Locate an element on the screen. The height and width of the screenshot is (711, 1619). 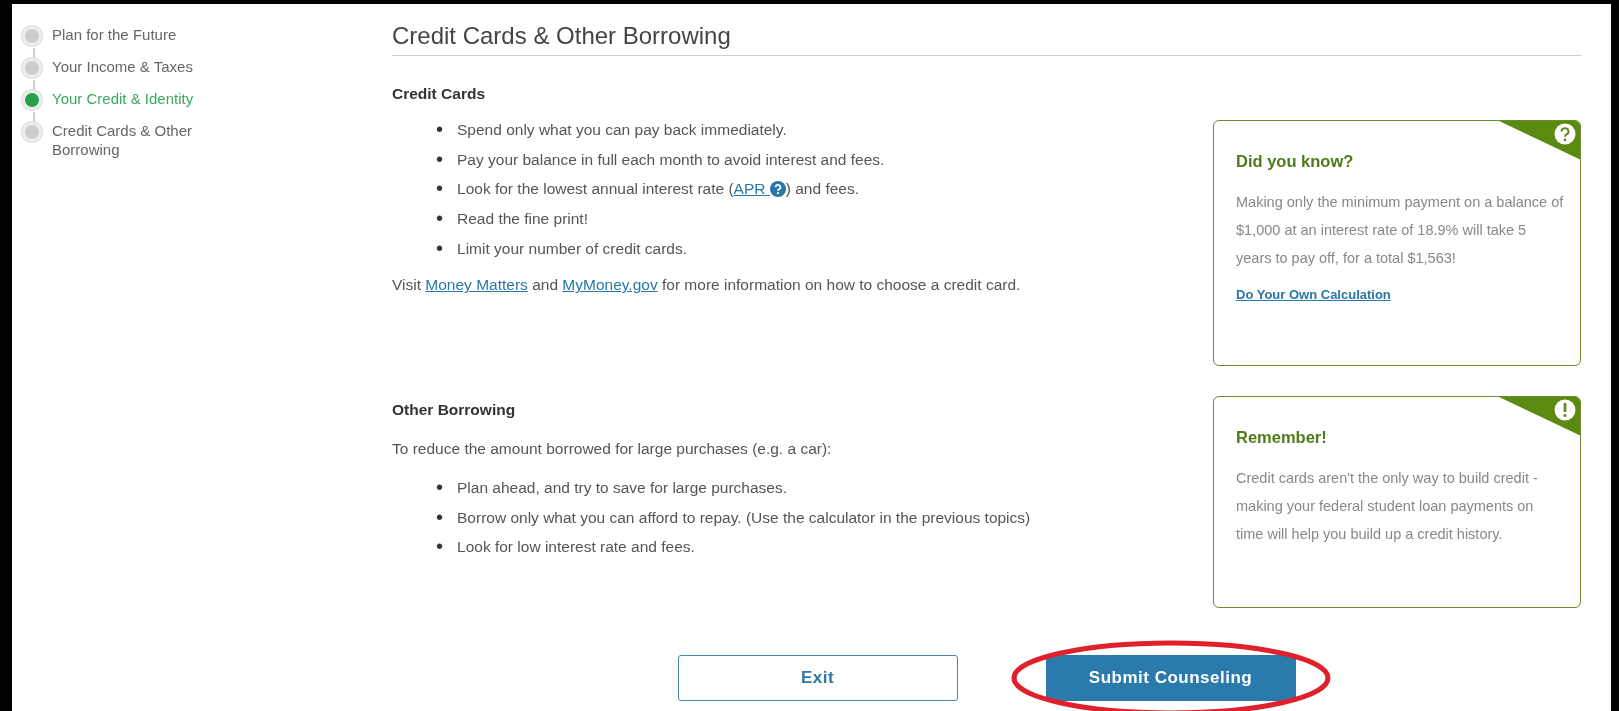
text-link: MyMoney.gov is located at coordinates (610, 285).